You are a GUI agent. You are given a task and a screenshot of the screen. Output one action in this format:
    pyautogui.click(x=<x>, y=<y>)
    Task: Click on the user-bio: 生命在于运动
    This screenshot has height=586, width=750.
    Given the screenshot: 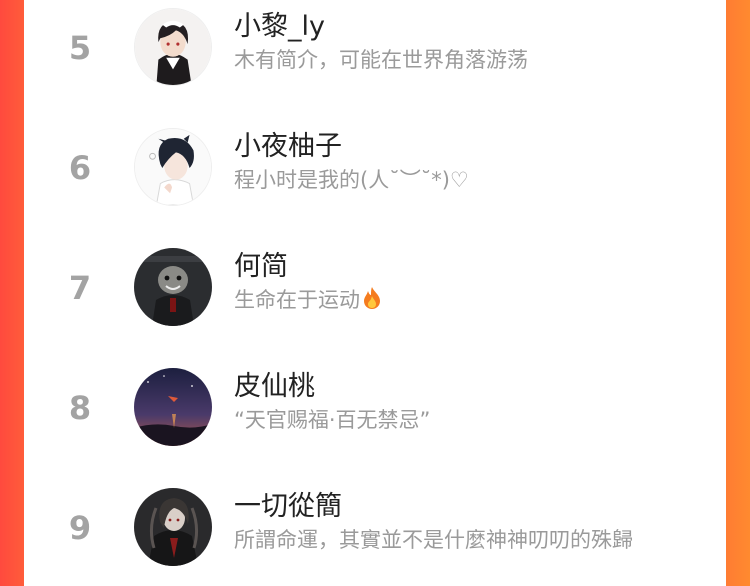 What is the action you would take?
    pyautogui.click(x=308, y=301)
    